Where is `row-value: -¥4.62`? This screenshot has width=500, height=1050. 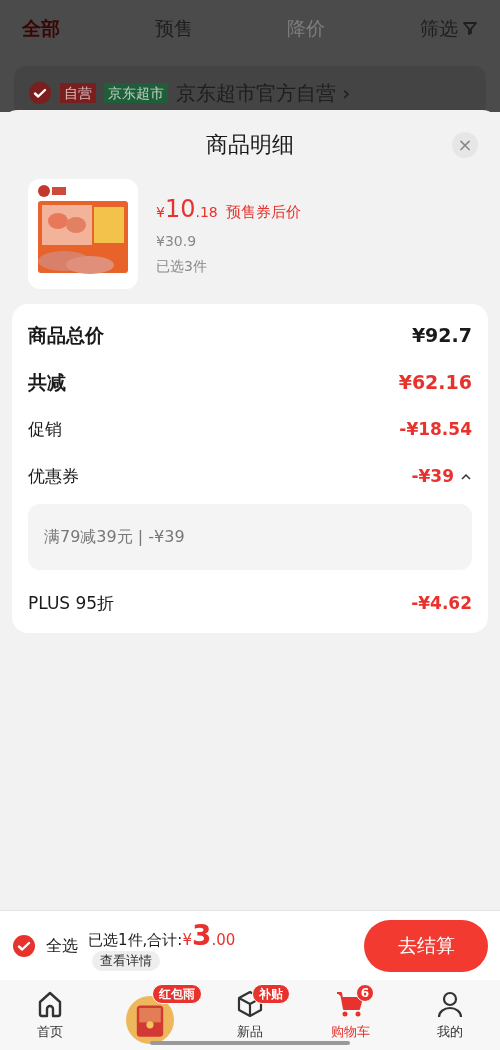
row-value: -¥4.62 is located at coordinates (441, 603).